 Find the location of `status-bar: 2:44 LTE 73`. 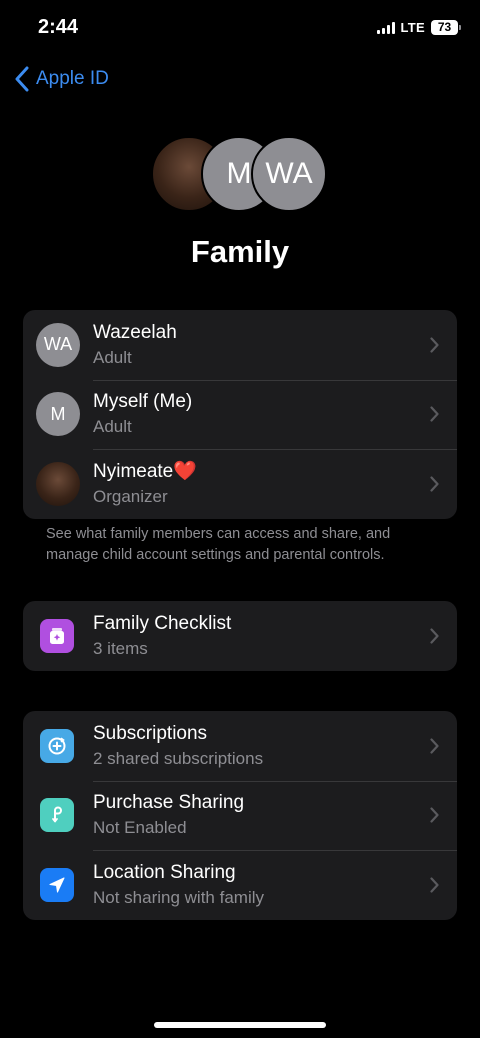

status-bar: 2:44 LTE 73 is located at coordinates (240, 29).